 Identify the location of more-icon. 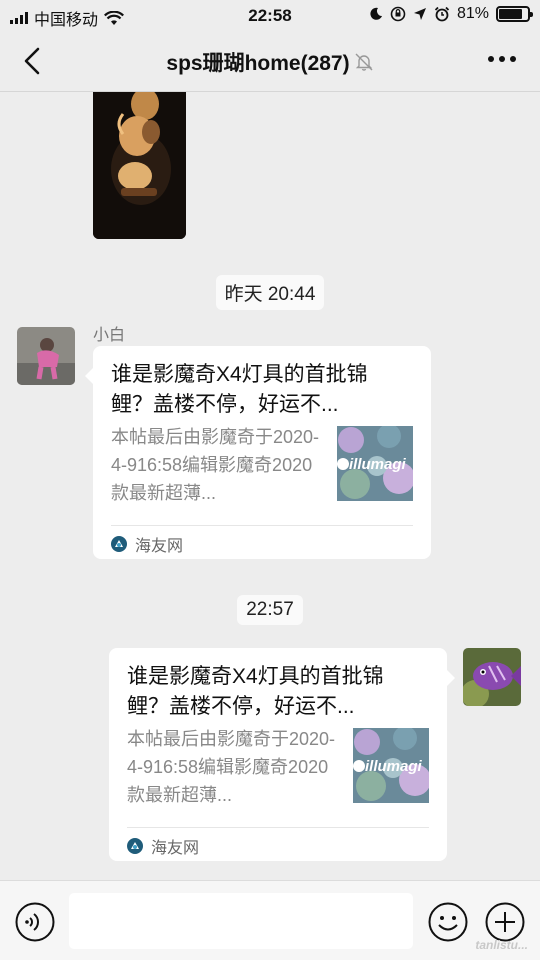
(502, 59).